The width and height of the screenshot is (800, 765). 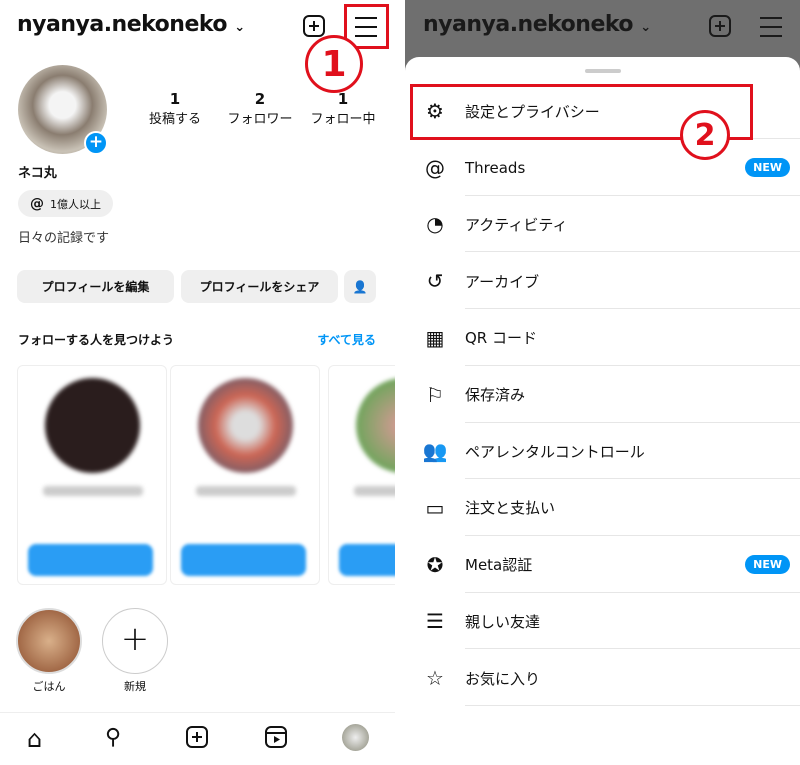 I want to click on divider, so click(x=632, y=705).